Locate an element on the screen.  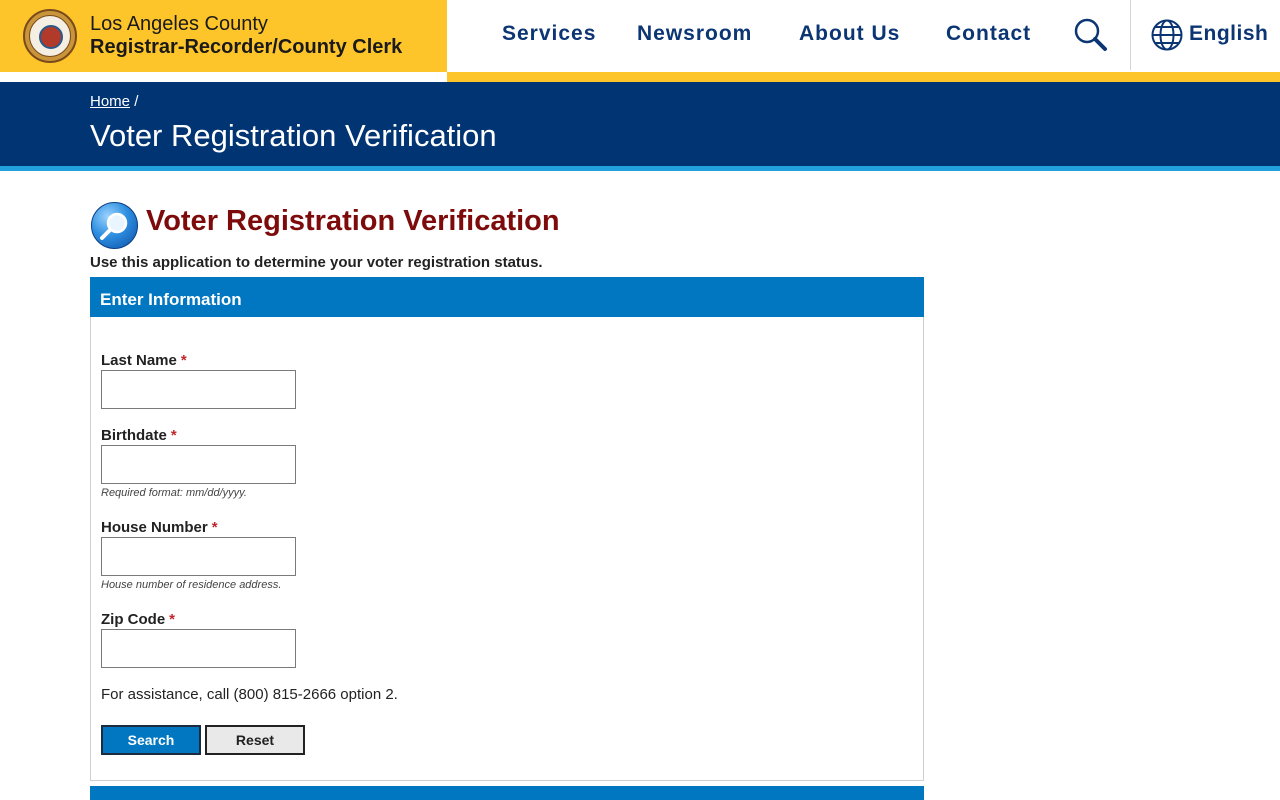
page-title: Voter Registration Verification is located at coordinates (353, 221).